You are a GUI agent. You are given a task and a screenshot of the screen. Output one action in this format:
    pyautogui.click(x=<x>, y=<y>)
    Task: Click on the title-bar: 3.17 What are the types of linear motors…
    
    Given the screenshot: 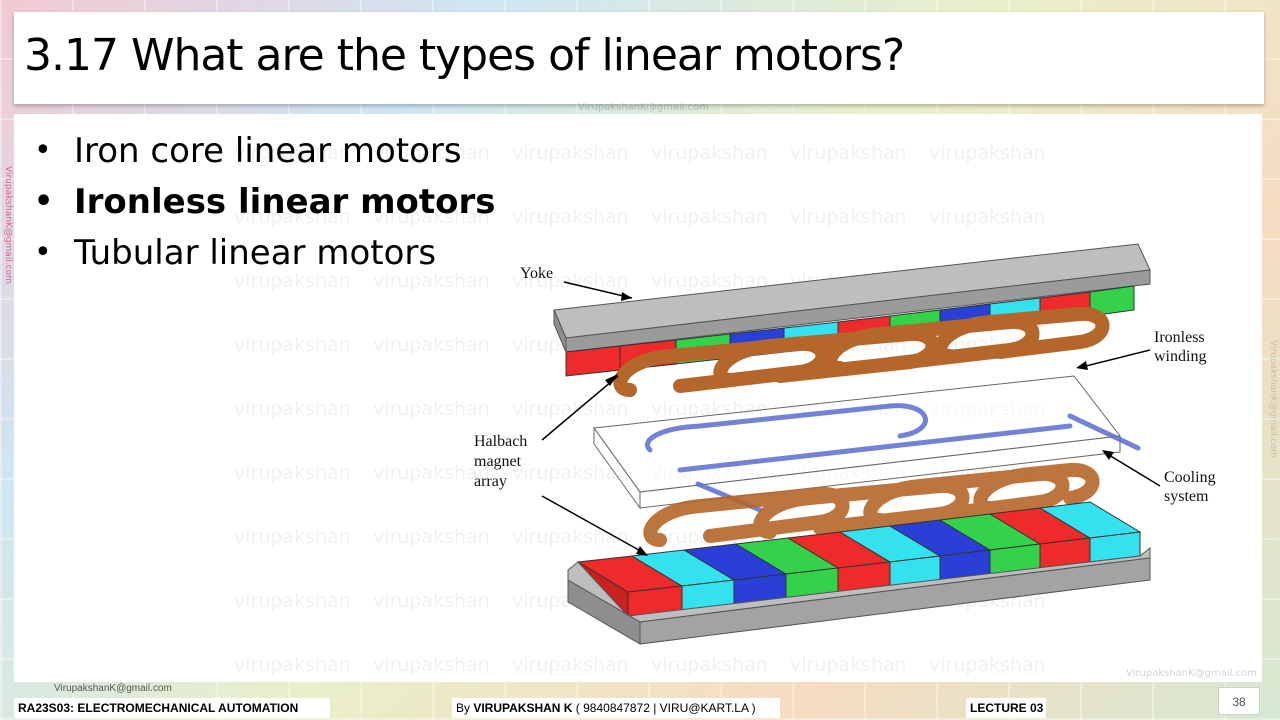 What is the action you would take?
    pyautogui.click(x=639, y=58)
    